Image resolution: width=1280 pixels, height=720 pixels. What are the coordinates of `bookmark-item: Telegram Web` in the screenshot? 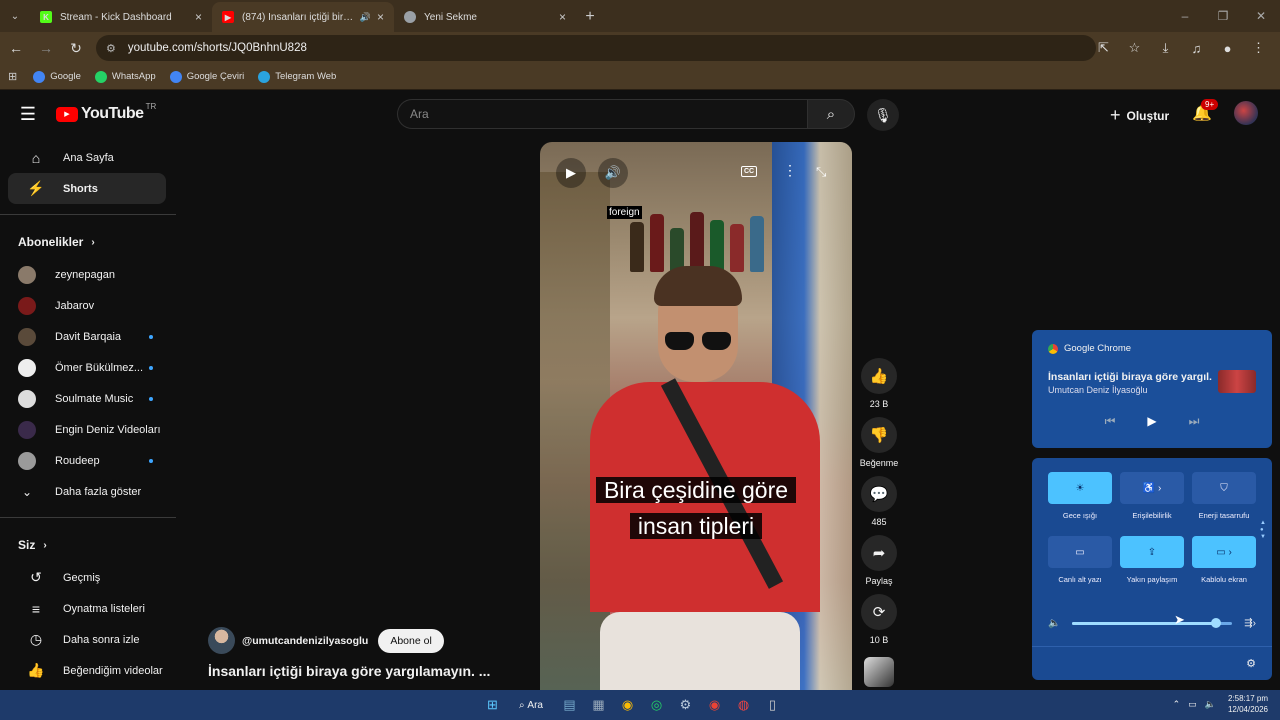 It's located at (297, 76).